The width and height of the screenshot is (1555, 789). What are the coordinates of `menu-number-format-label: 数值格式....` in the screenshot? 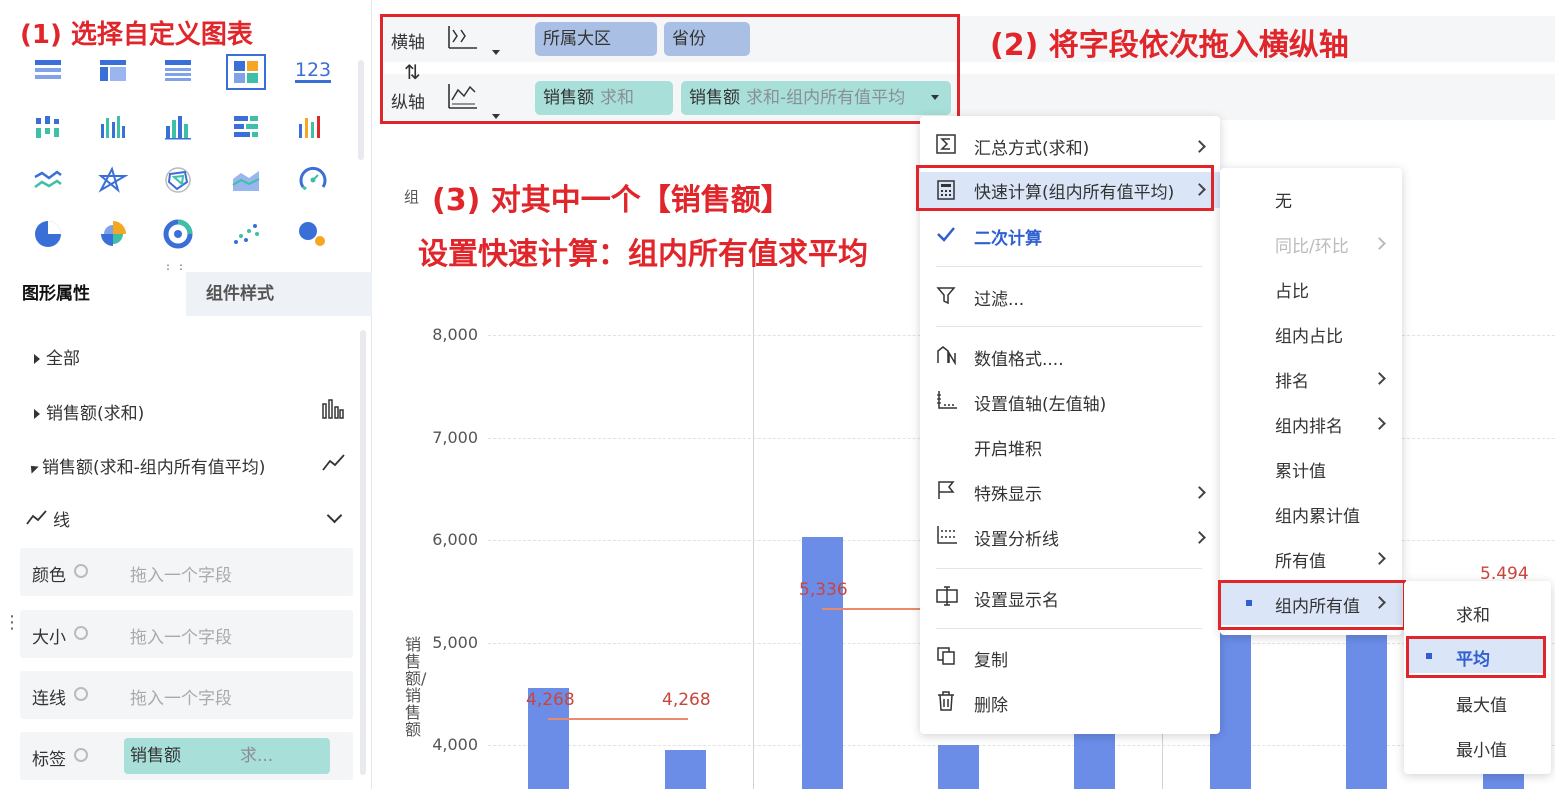 It's located at (1019, 360).